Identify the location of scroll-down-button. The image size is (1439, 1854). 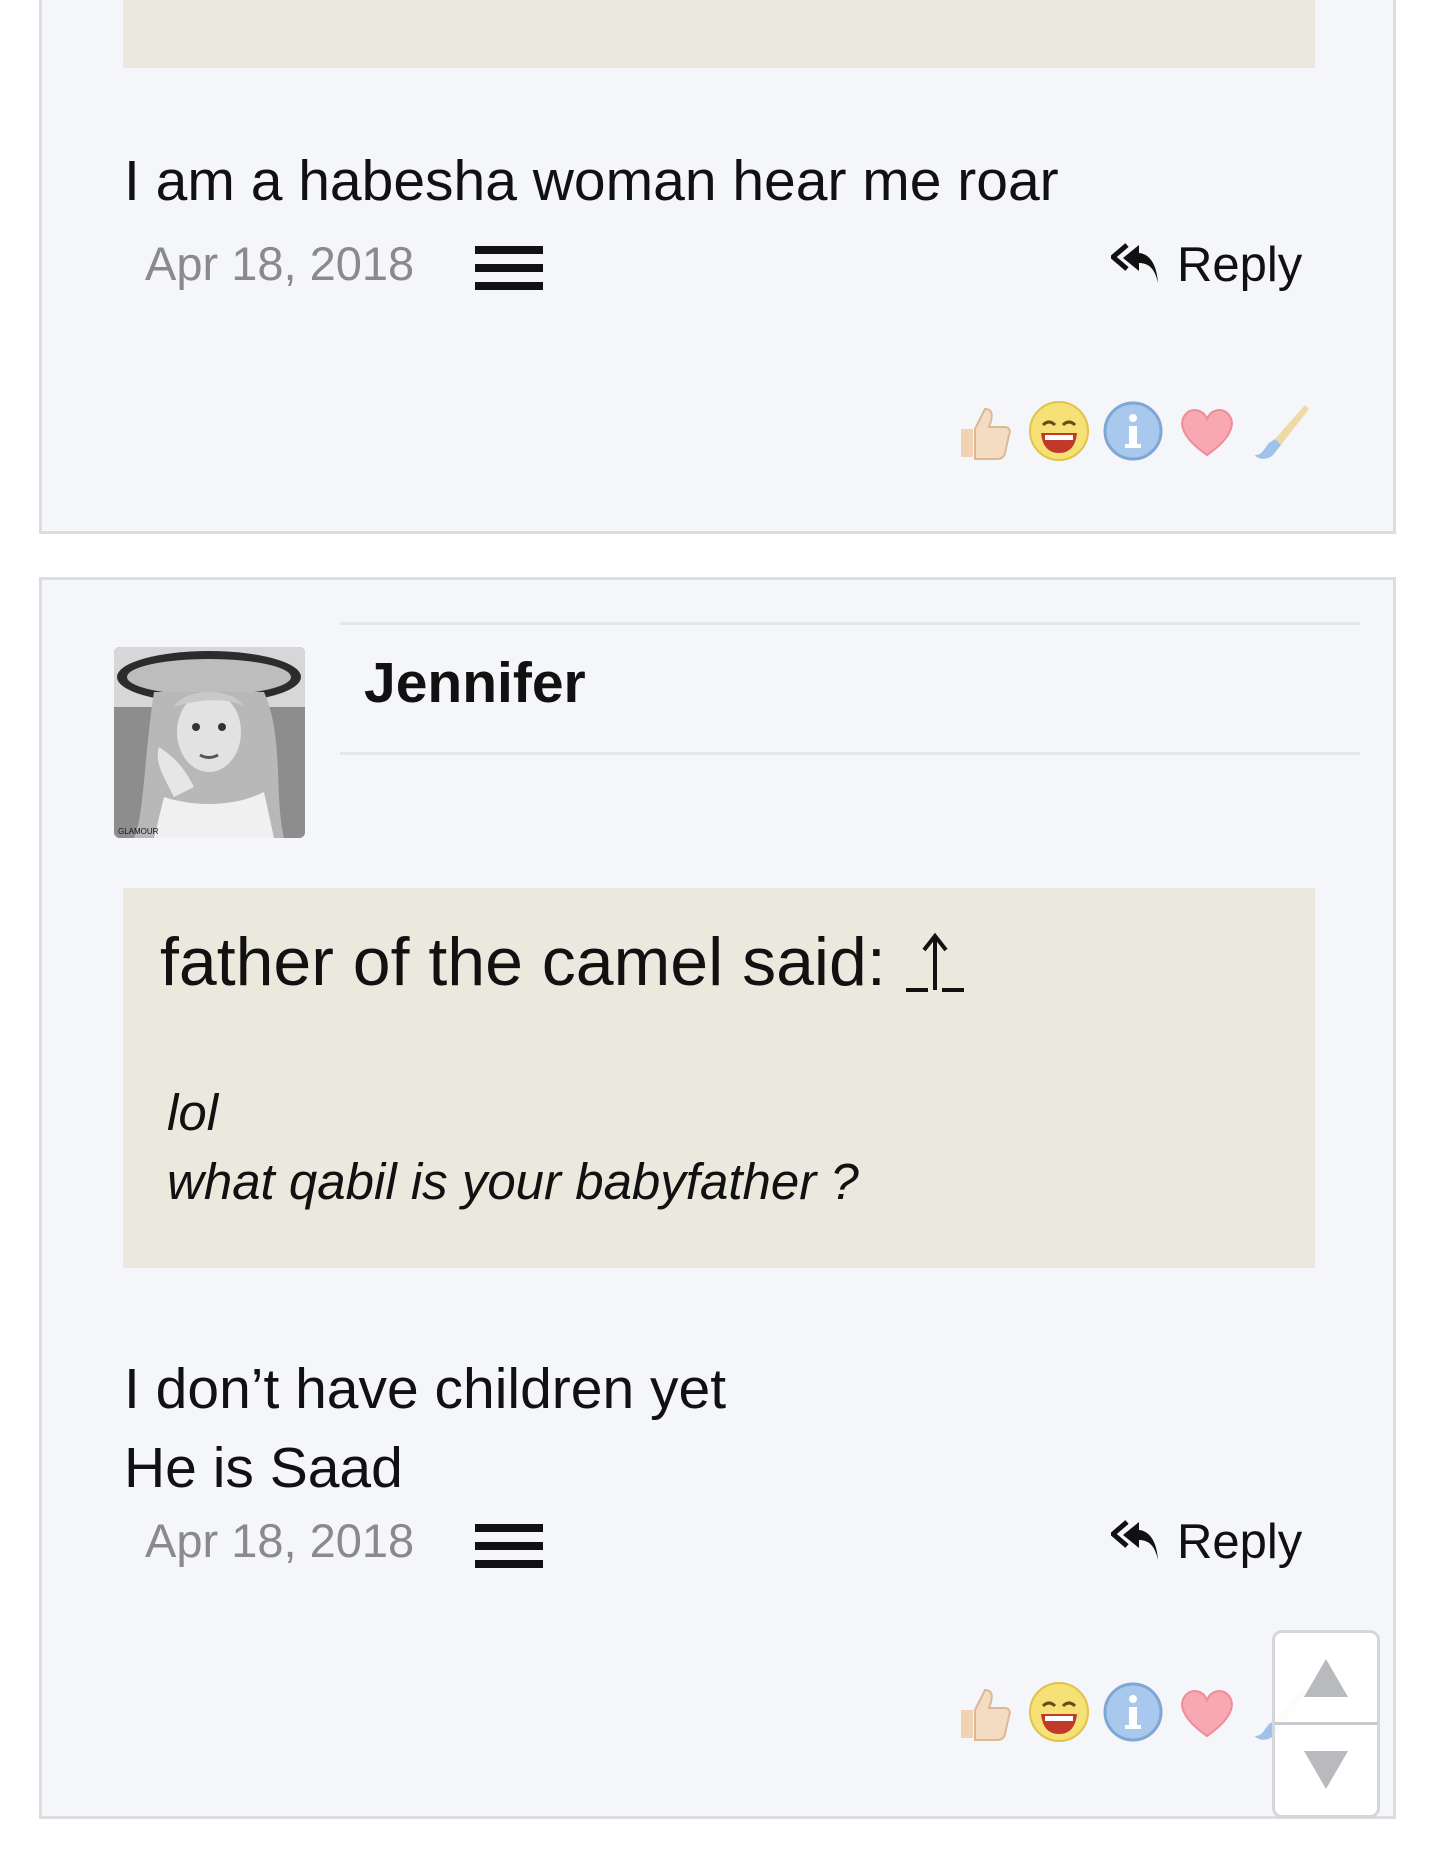
(1326, 1770).